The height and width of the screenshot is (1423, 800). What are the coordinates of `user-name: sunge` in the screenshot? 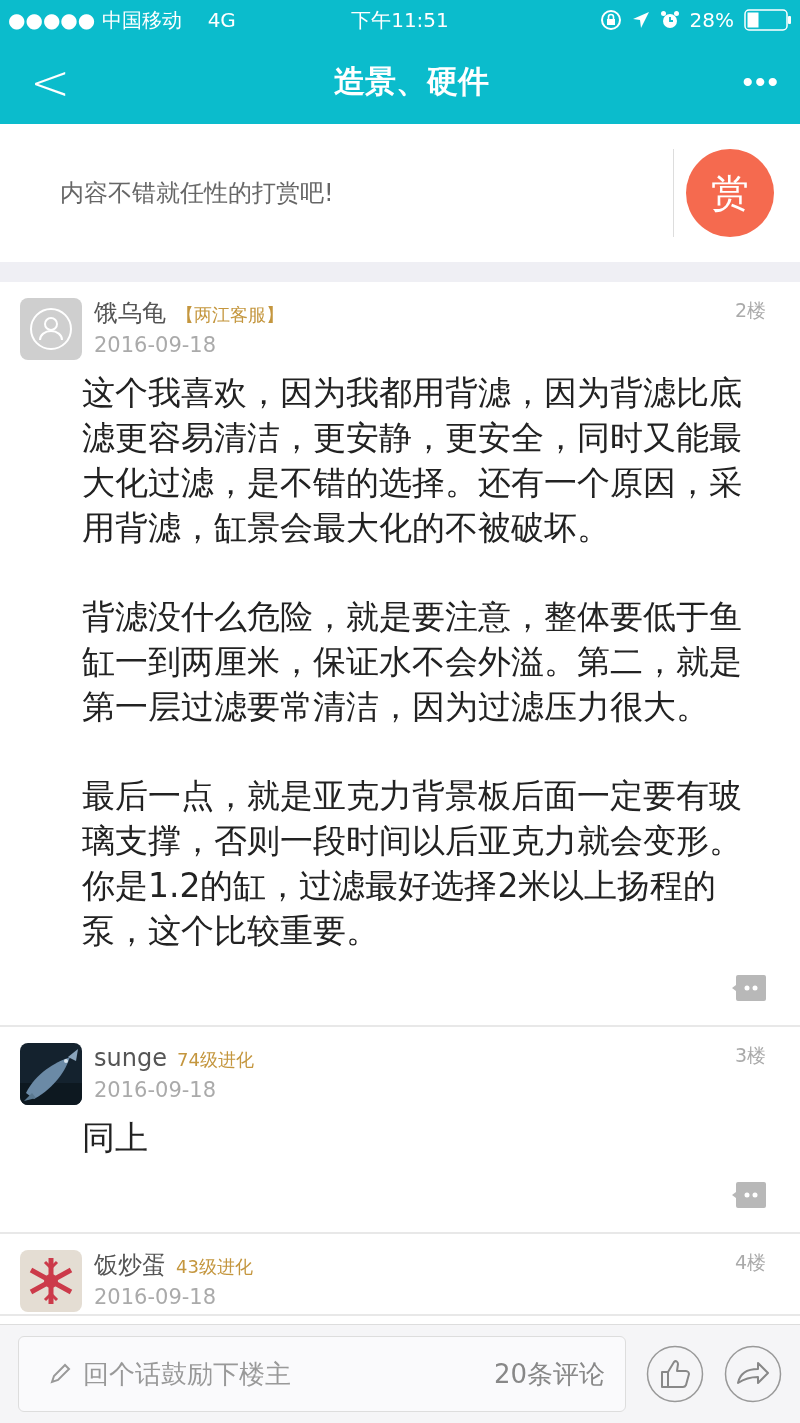 It's located at (130, 1058).